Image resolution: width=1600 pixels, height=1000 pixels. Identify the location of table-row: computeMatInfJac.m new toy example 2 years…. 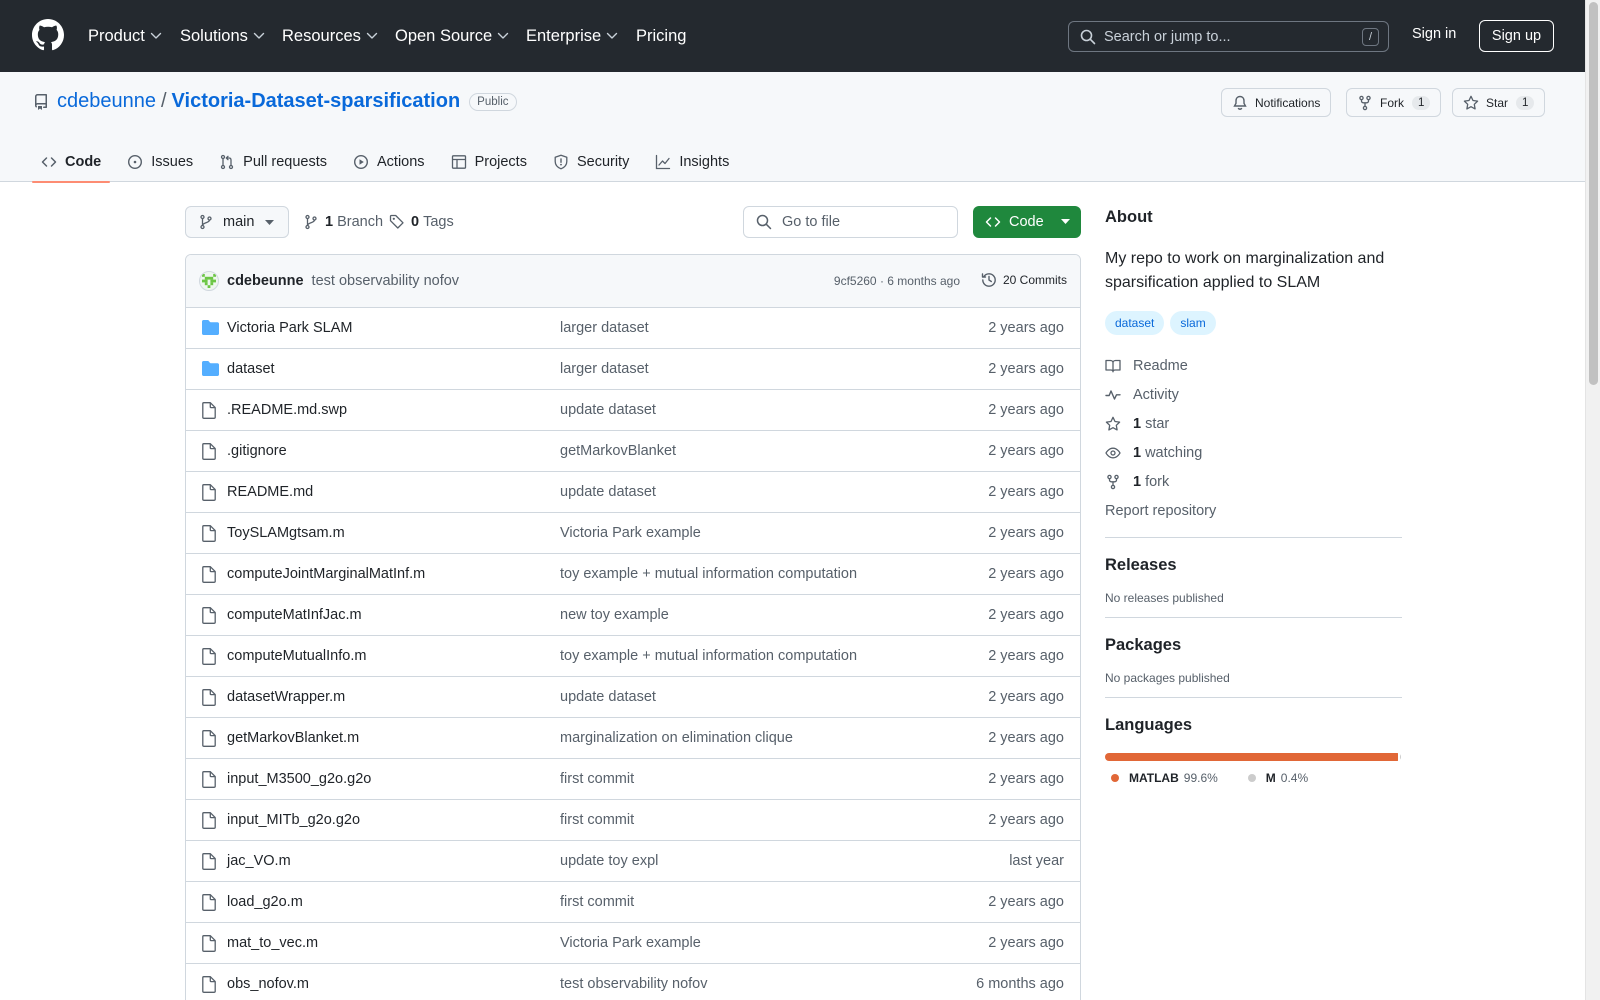
(633, 615).